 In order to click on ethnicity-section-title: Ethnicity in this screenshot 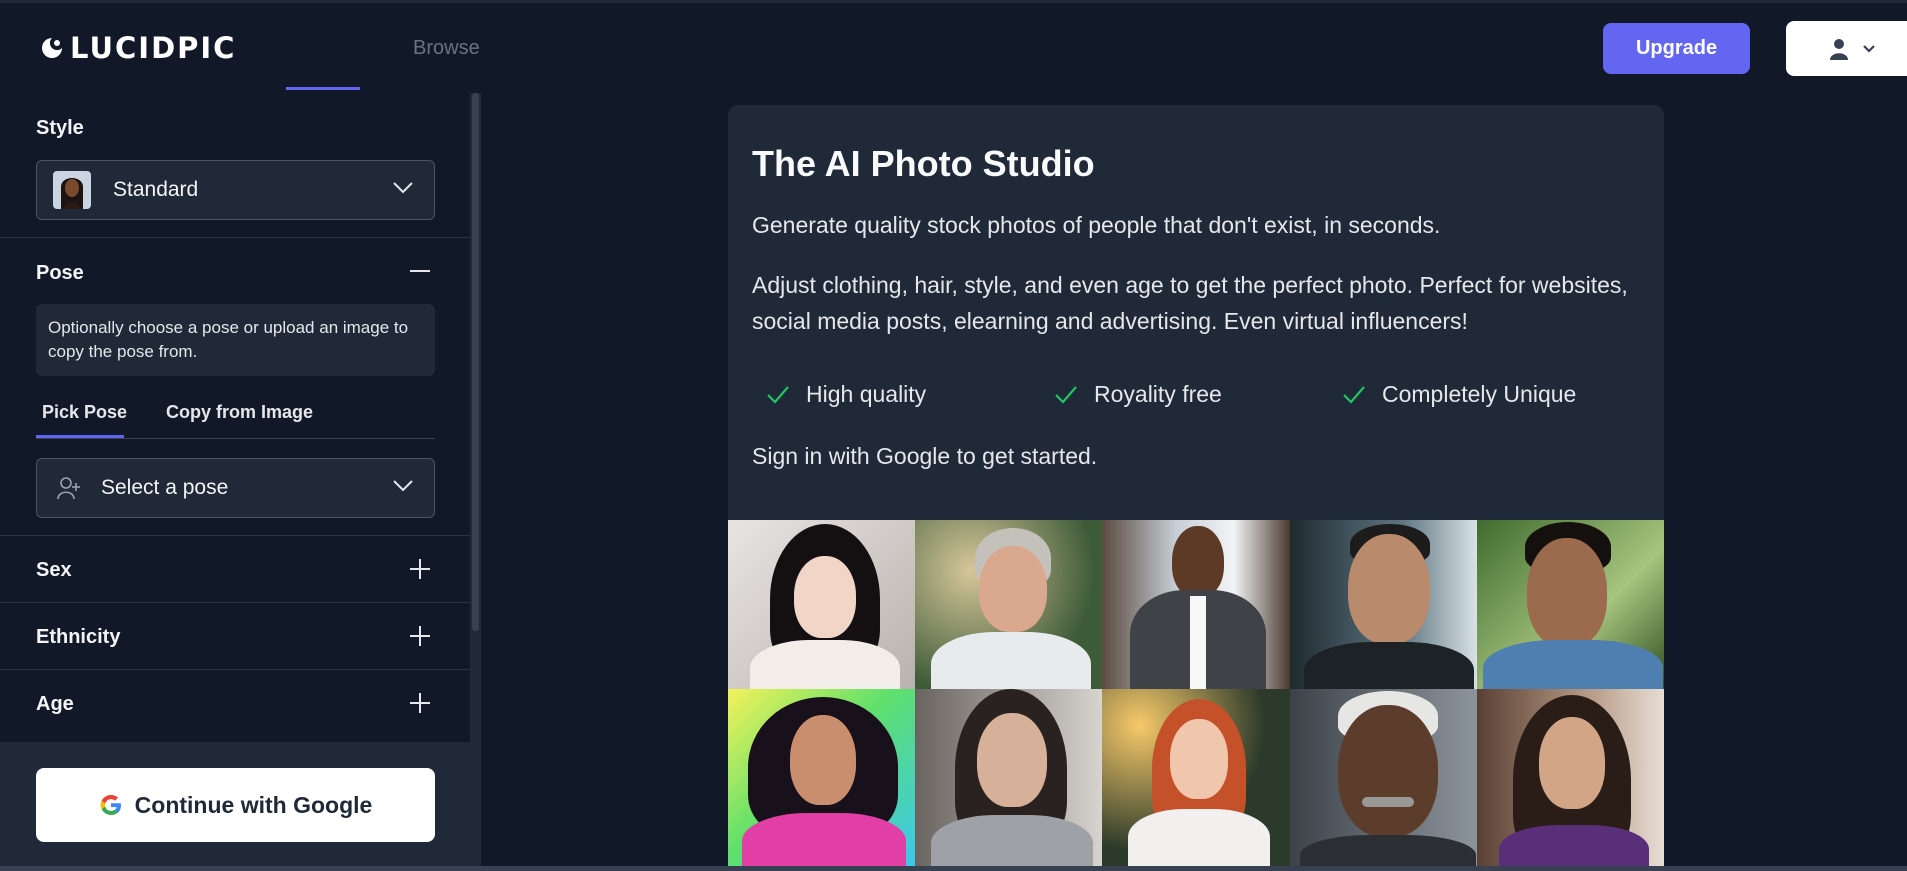, I will do `click(78, 637)`.